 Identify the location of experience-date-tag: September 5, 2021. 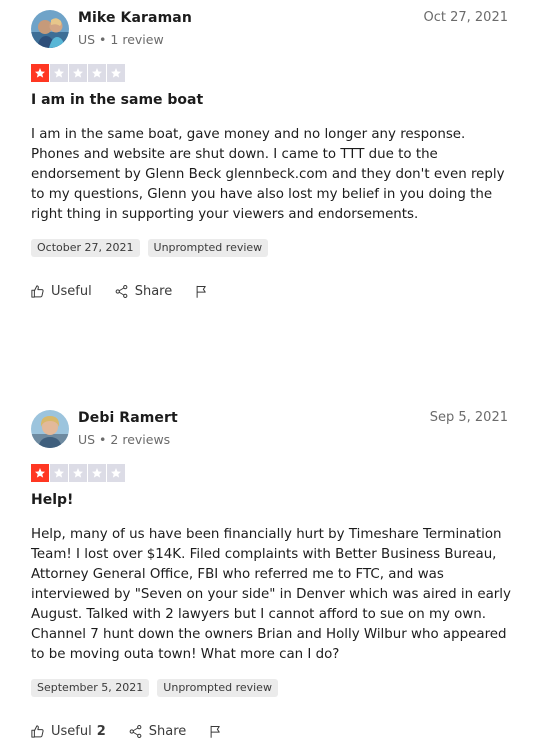
(90, 688).